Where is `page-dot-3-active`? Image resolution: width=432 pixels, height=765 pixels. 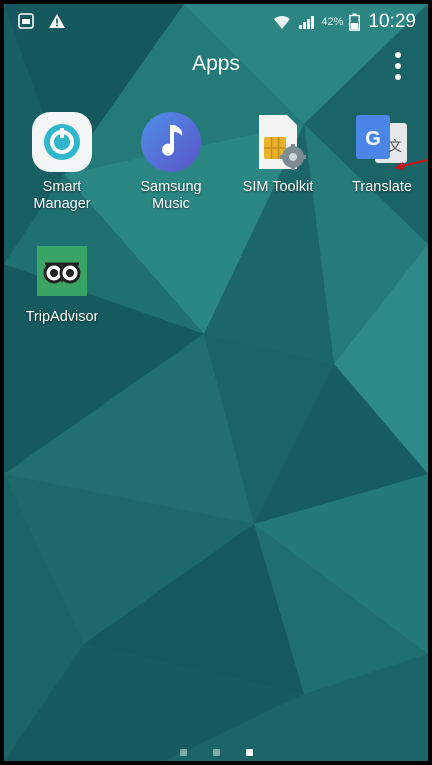
page-dot-3-active is located at coordinates (249, 752).